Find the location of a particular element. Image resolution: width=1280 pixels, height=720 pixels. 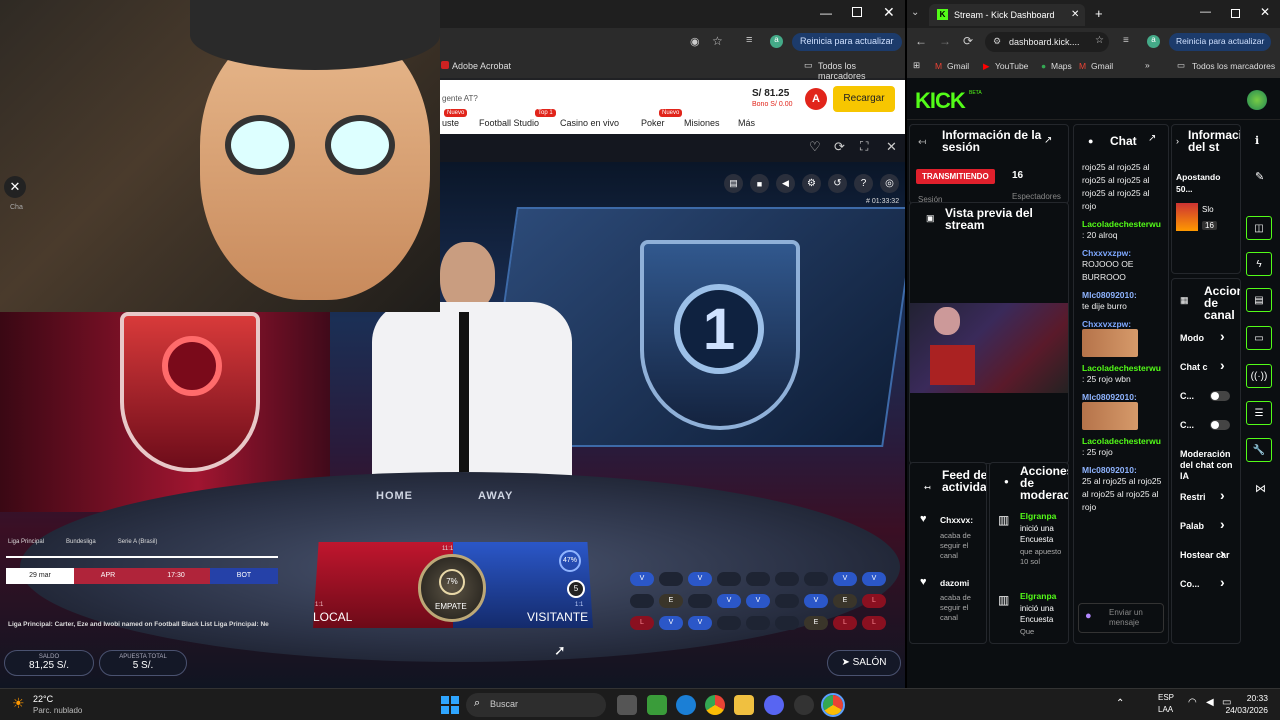

reload-icon: ⟳ is located at coordinates (968, 41).